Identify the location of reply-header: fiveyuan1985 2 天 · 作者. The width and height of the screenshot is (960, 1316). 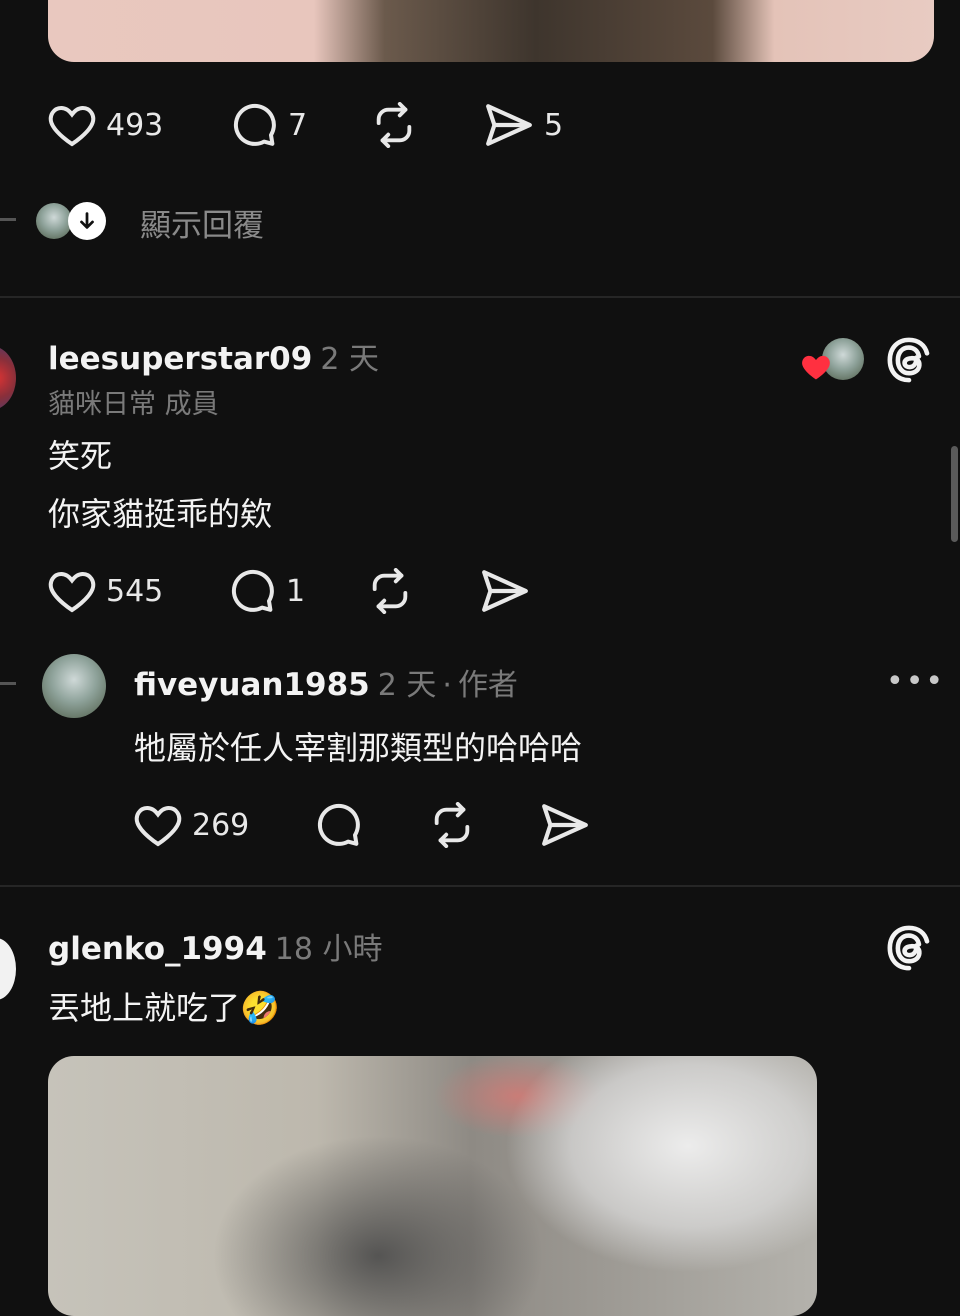
(484, 682).